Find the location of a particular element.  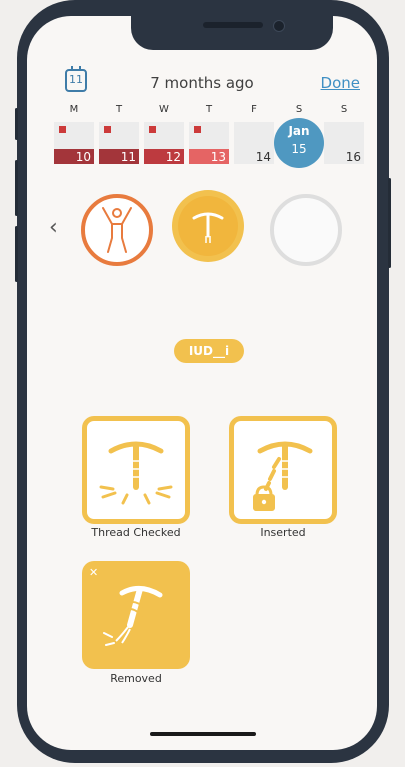

notch is located at coordinates (232, 33).